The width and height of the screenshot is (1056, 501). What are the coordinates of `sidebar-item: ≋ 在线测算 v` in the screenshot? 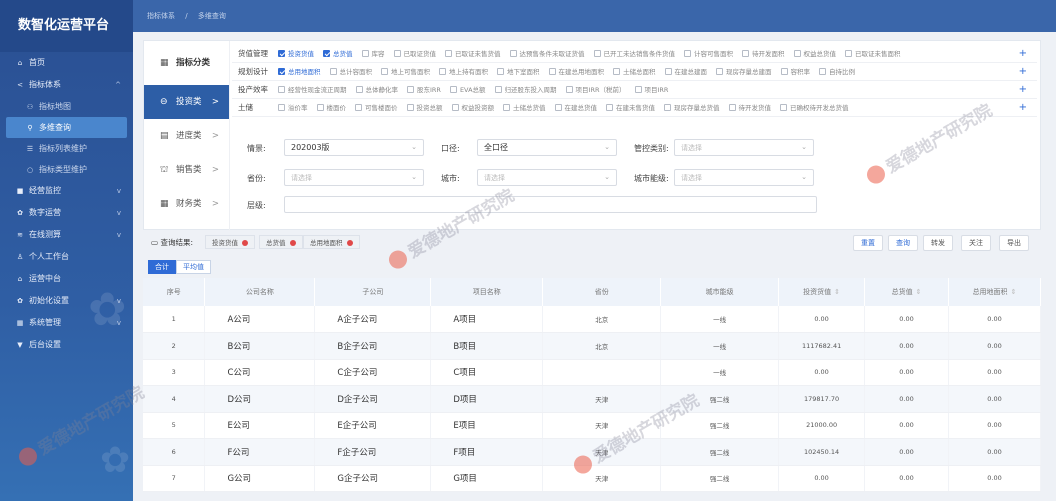 It's located at (66, 235).